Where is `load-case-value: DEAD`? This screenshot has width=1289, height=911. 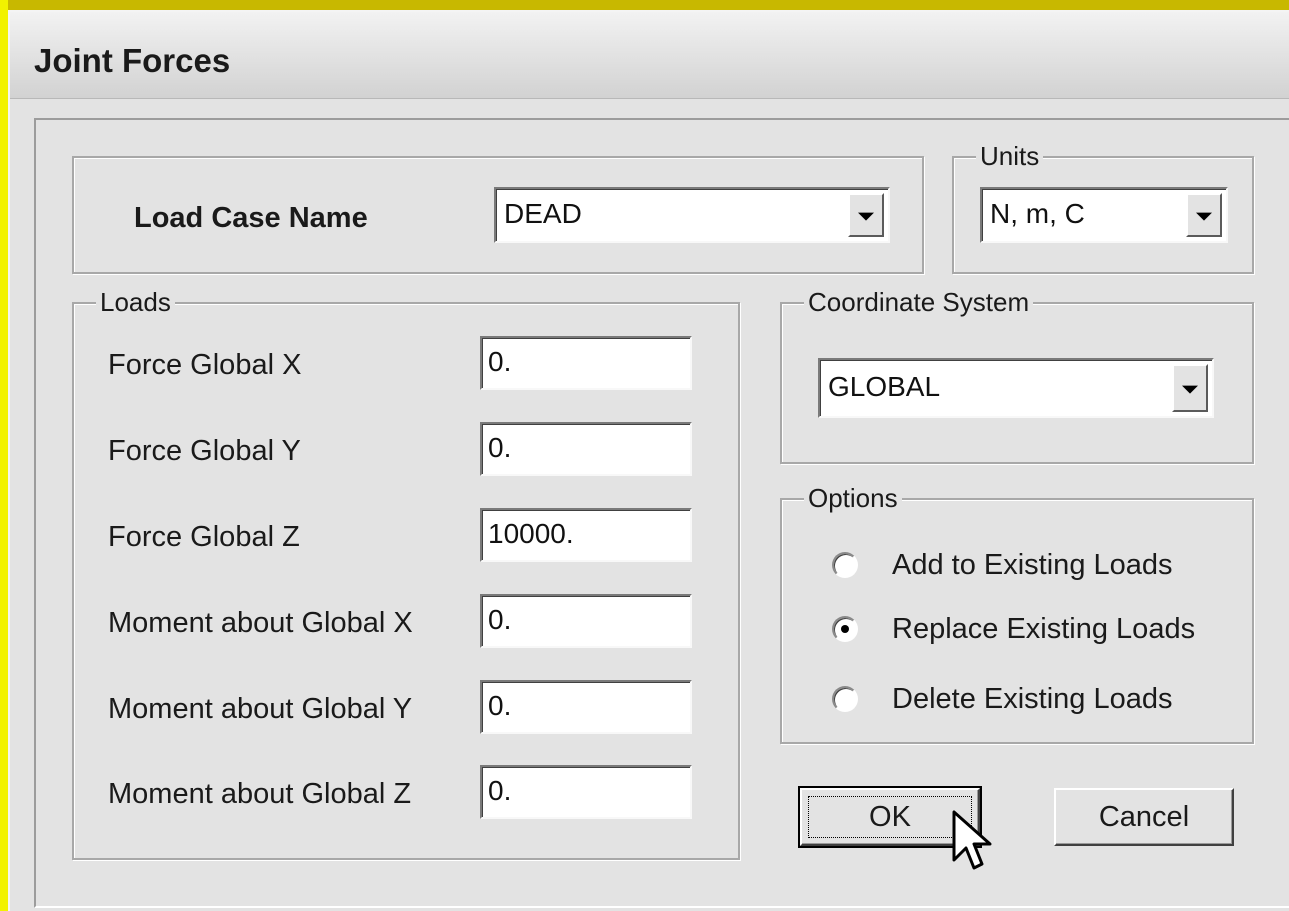
load-case-value: DEAD is located at coordinates (543, 213).